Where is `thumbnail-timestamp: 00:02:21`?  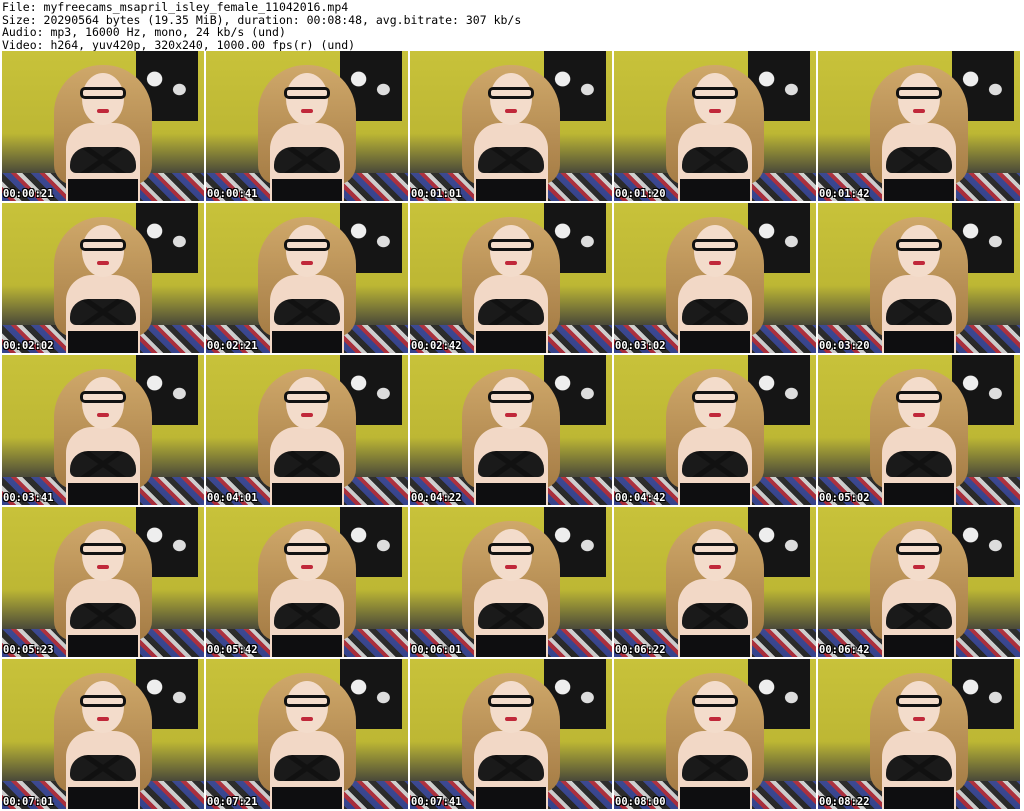 thumbnail-timestamp: 00:02:21 is located at coordinates (232, 346).